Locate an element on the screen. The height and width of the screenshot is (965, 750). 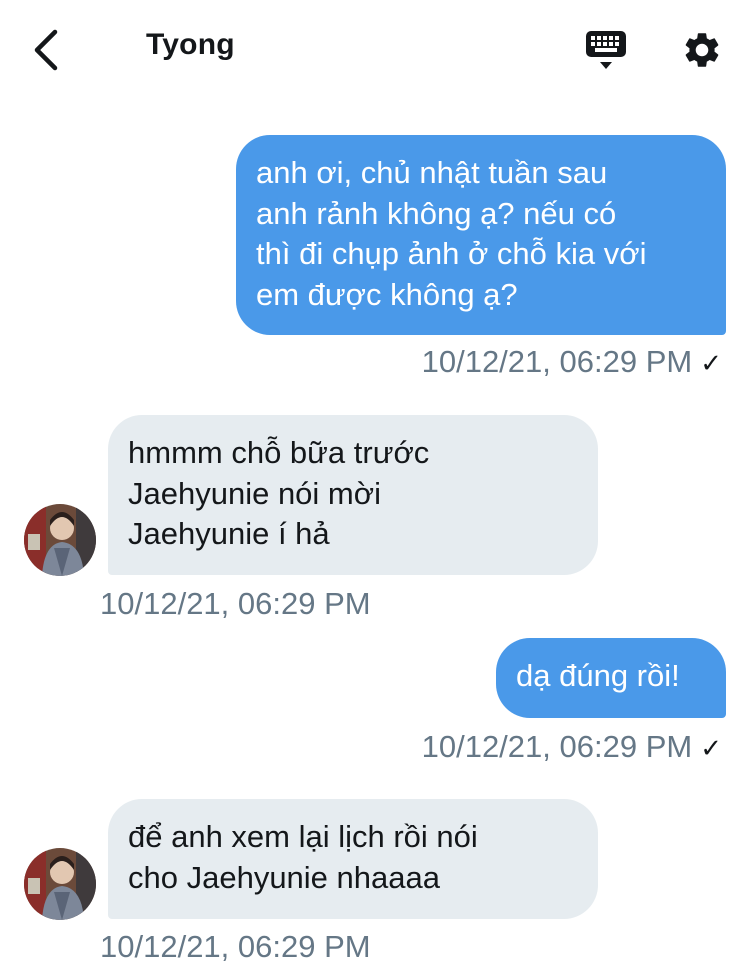
conversation-title: Tyong is located at coordinates (190, 45).